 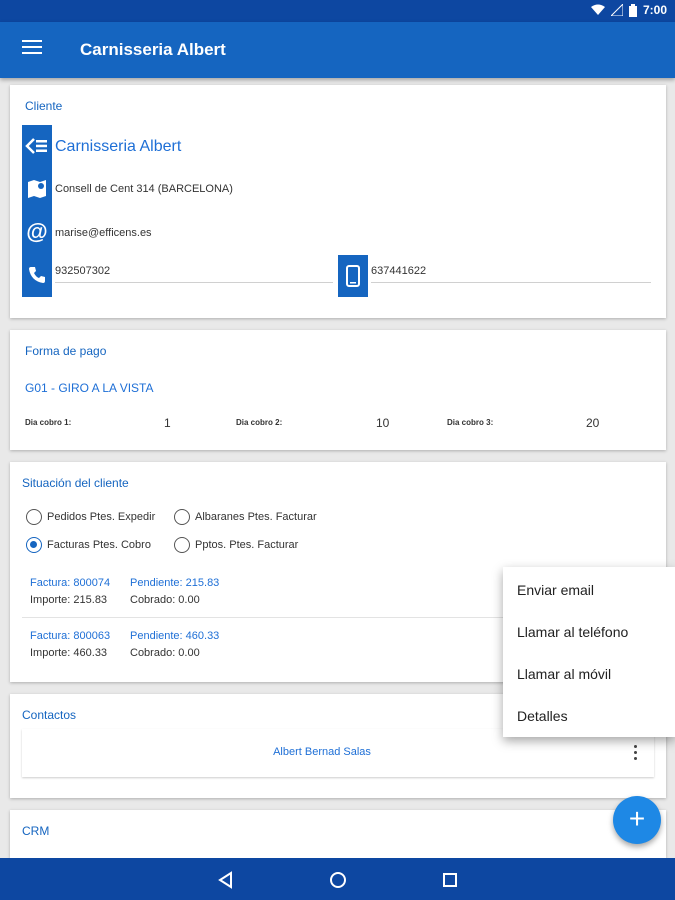 I want to click on plus-icon: +, so click(x=637, y=818).